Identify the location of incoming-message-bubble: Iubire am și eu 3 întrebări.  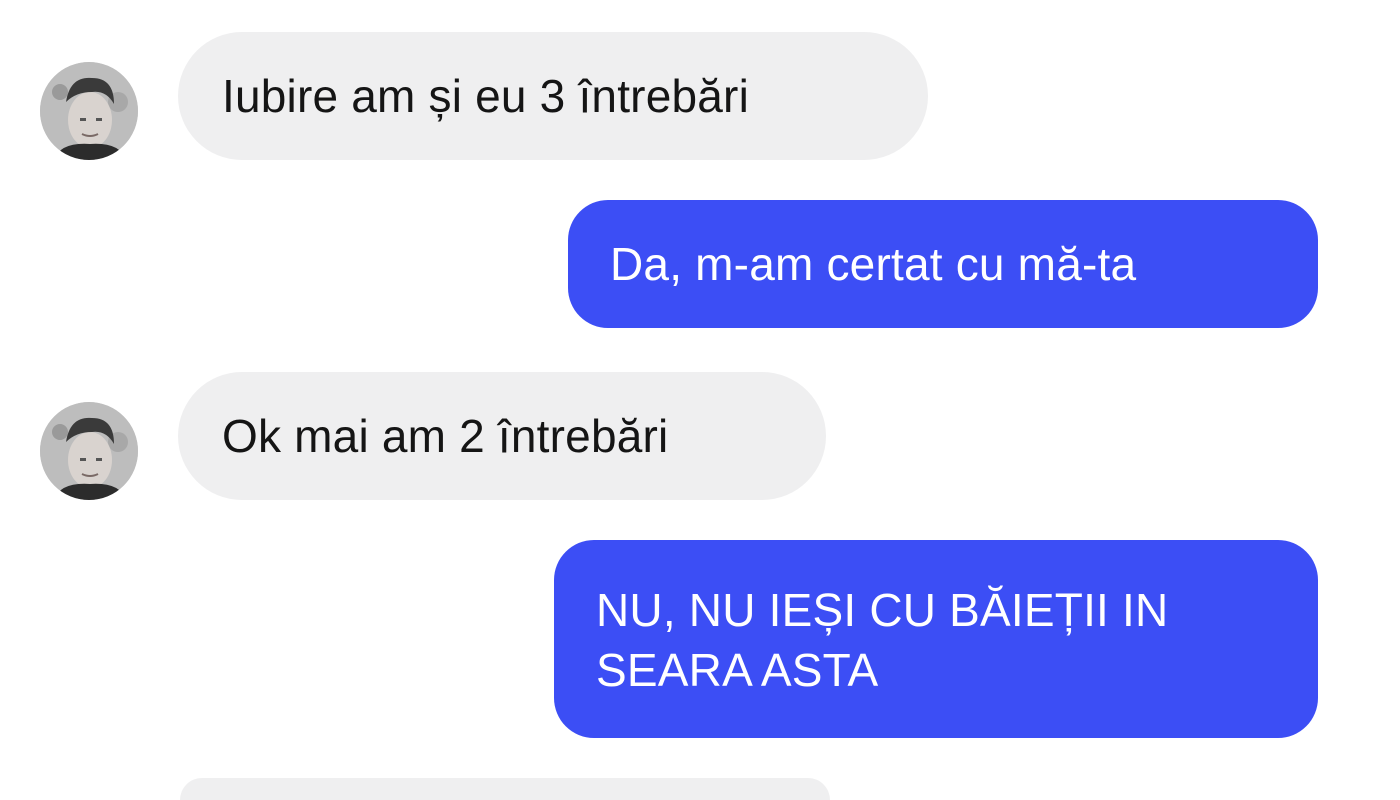
(553, 96).